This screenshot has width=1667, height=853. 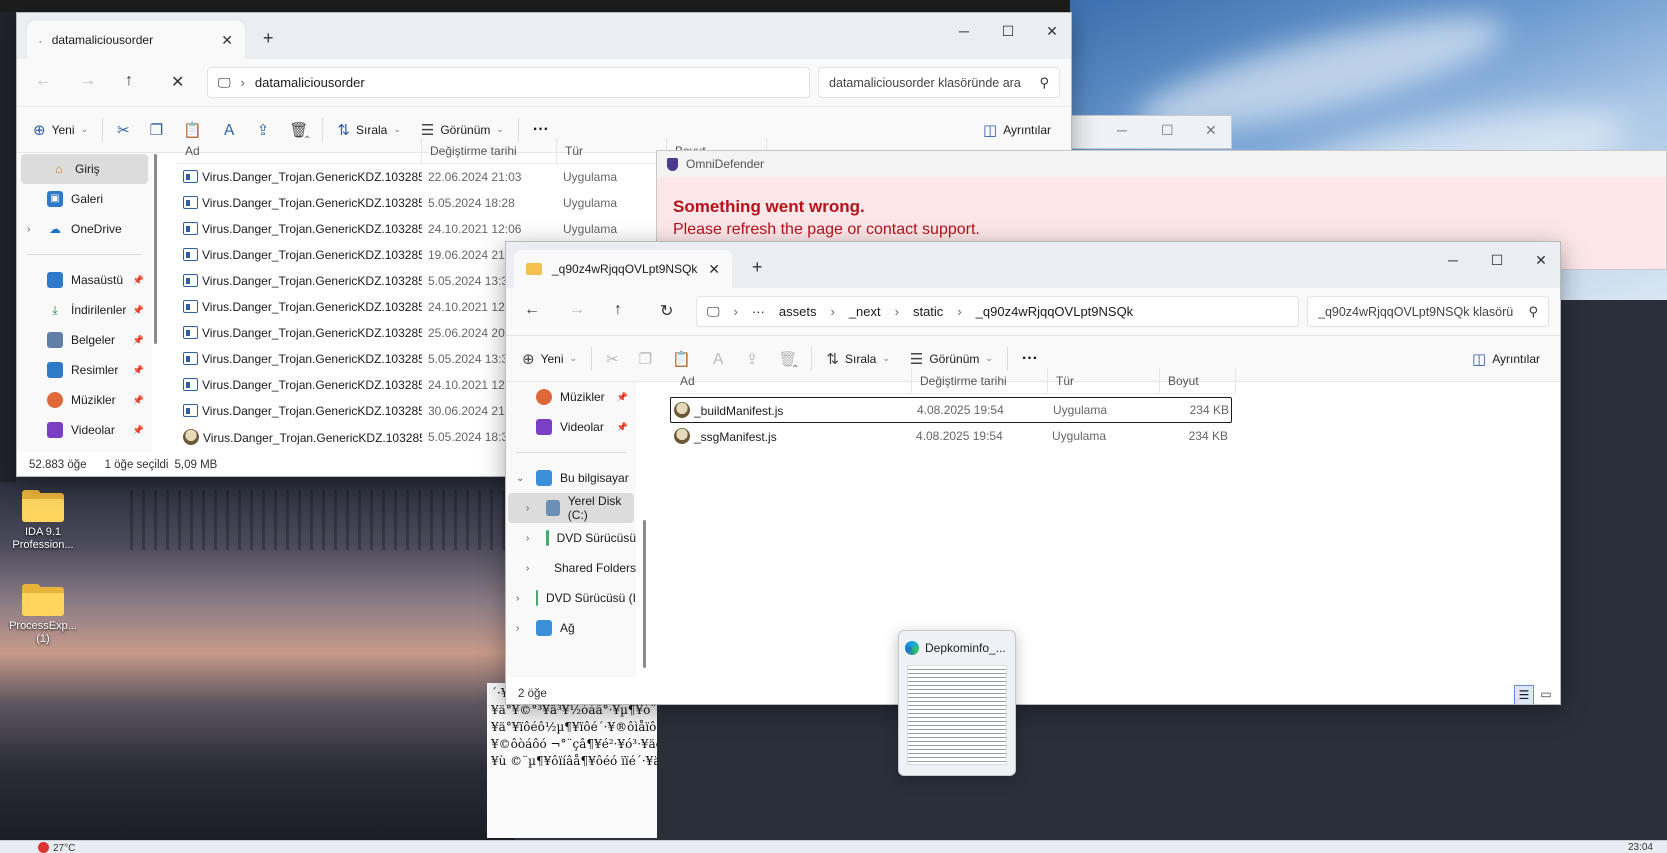 I want to click on details-view-icon: ☰, so click(x=1524, y=694).